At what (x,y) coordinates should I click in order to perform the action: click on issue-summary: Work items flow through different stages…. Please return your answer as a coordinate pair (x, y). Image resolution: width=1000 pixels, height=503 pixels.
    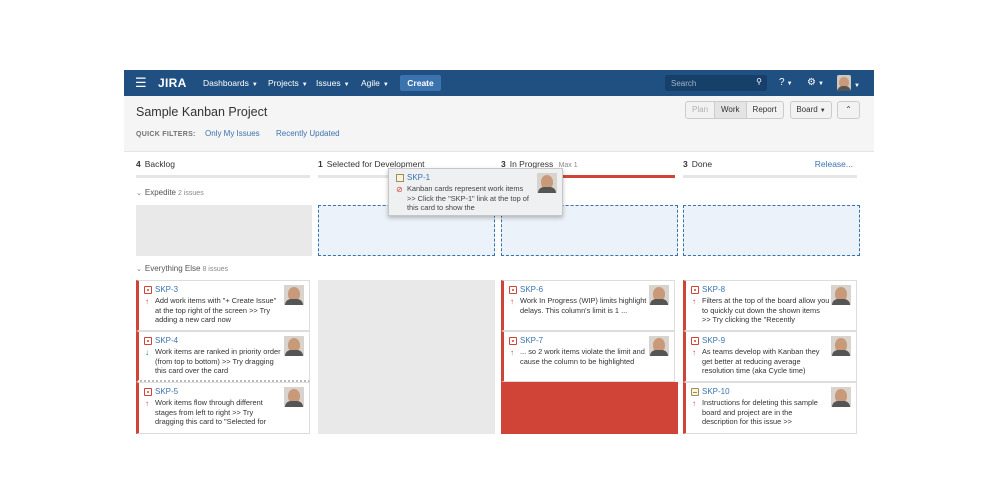
    Looking at the image, I should click on (211, 412).